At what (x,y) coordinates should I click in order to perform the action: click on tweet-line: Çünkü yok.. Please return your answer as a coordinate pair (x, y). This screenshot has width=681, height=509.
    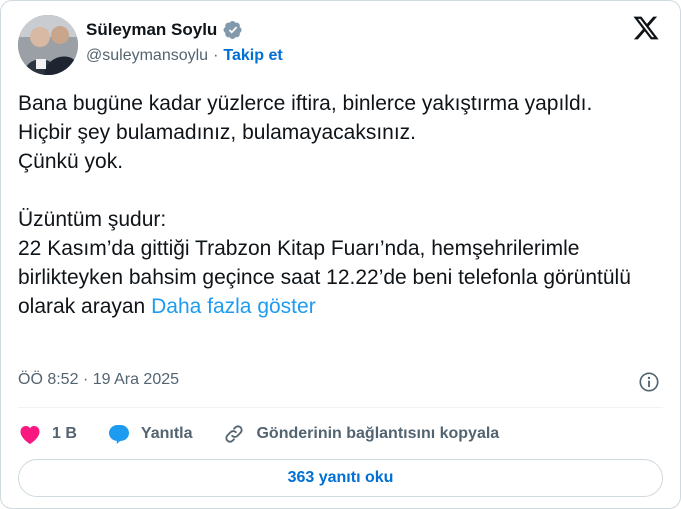
    Looking at the image, I should click on (71, 161).